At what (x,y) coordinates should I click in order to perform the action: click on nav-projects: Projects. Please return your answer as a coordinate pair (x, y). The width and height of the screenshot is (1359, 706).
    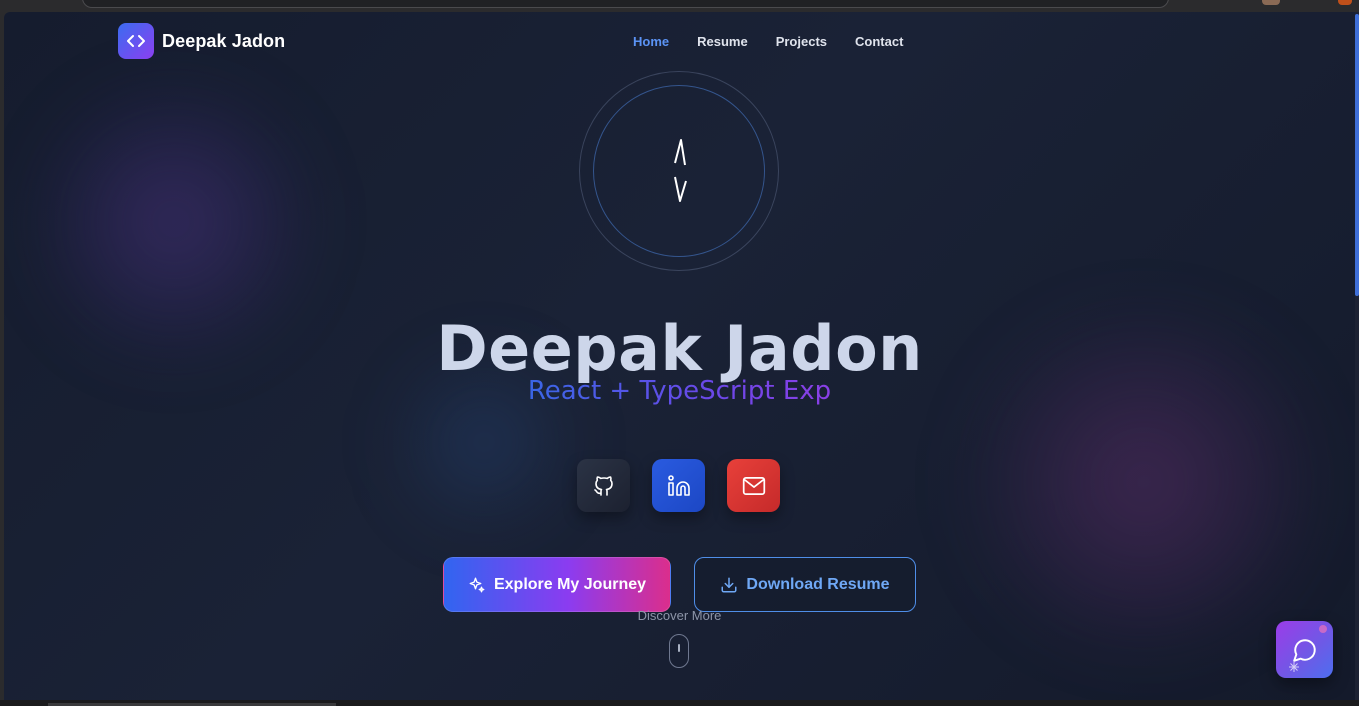
    Looking at the image, I should click on (801, 41).